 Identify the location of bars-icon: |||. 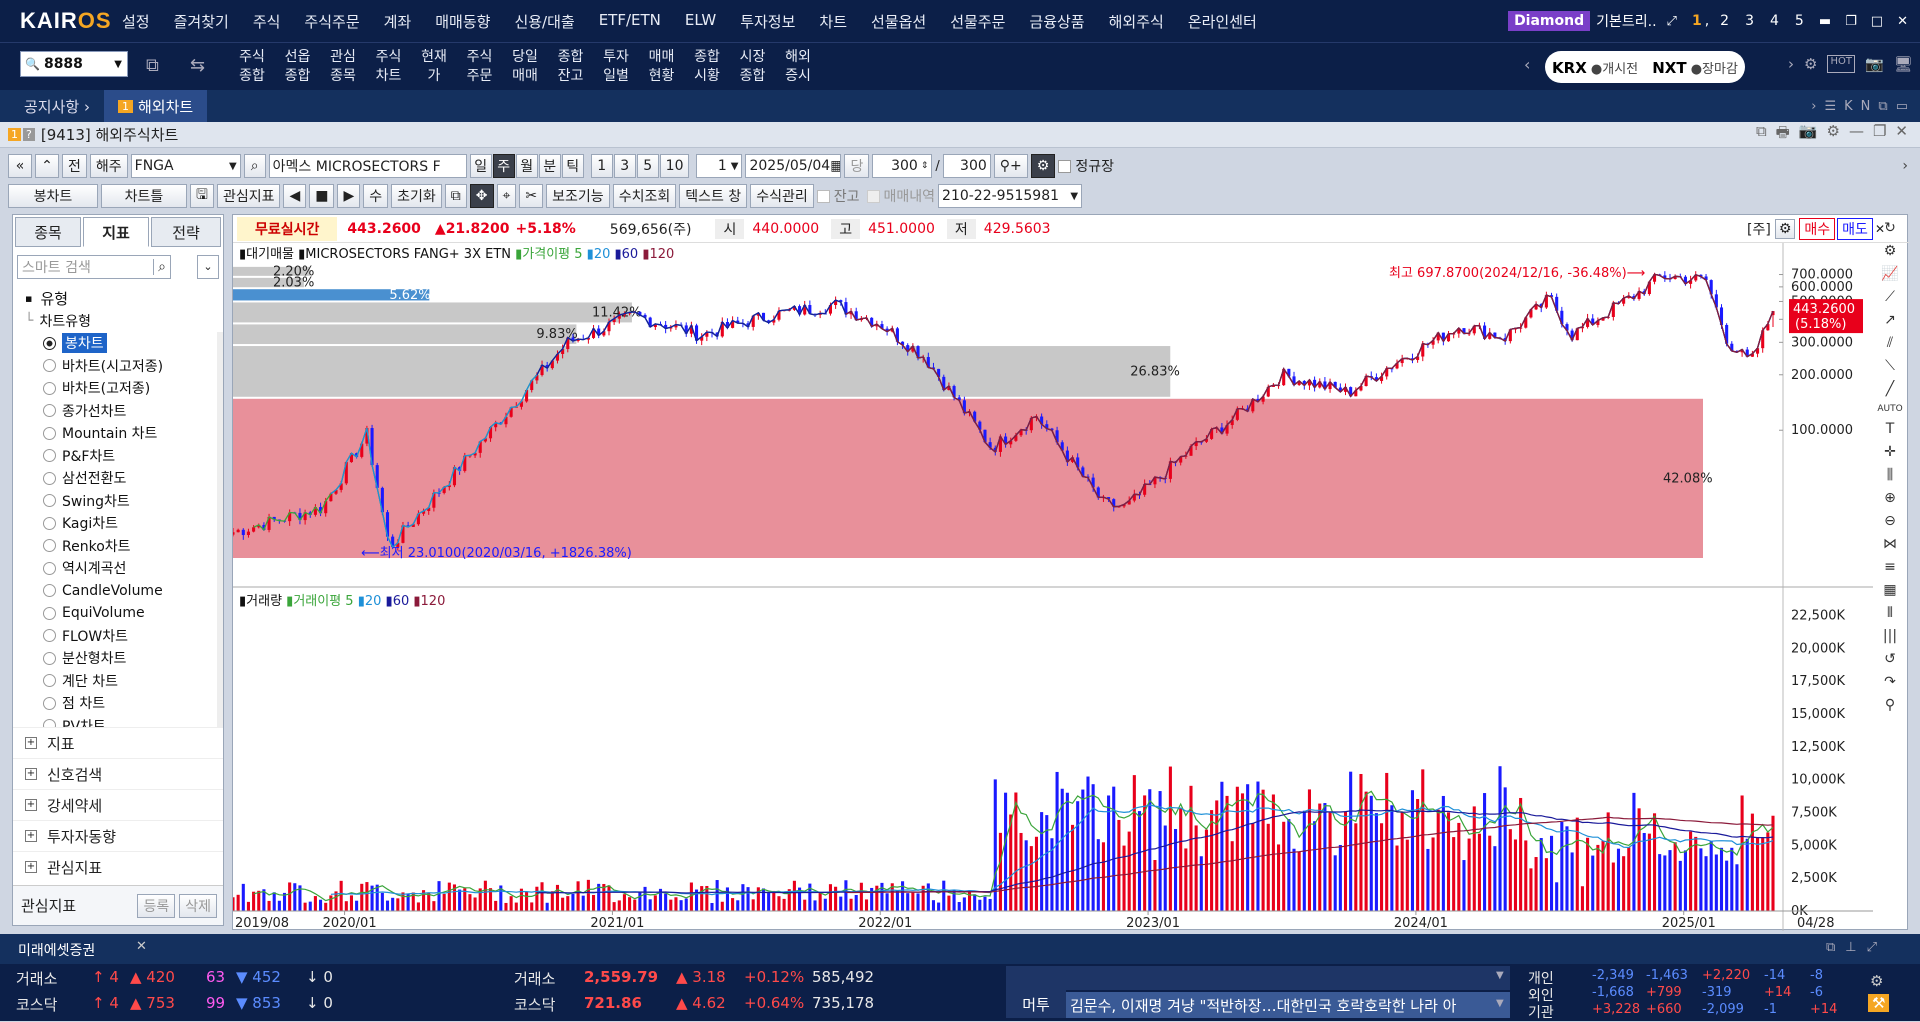
(1890, 636).